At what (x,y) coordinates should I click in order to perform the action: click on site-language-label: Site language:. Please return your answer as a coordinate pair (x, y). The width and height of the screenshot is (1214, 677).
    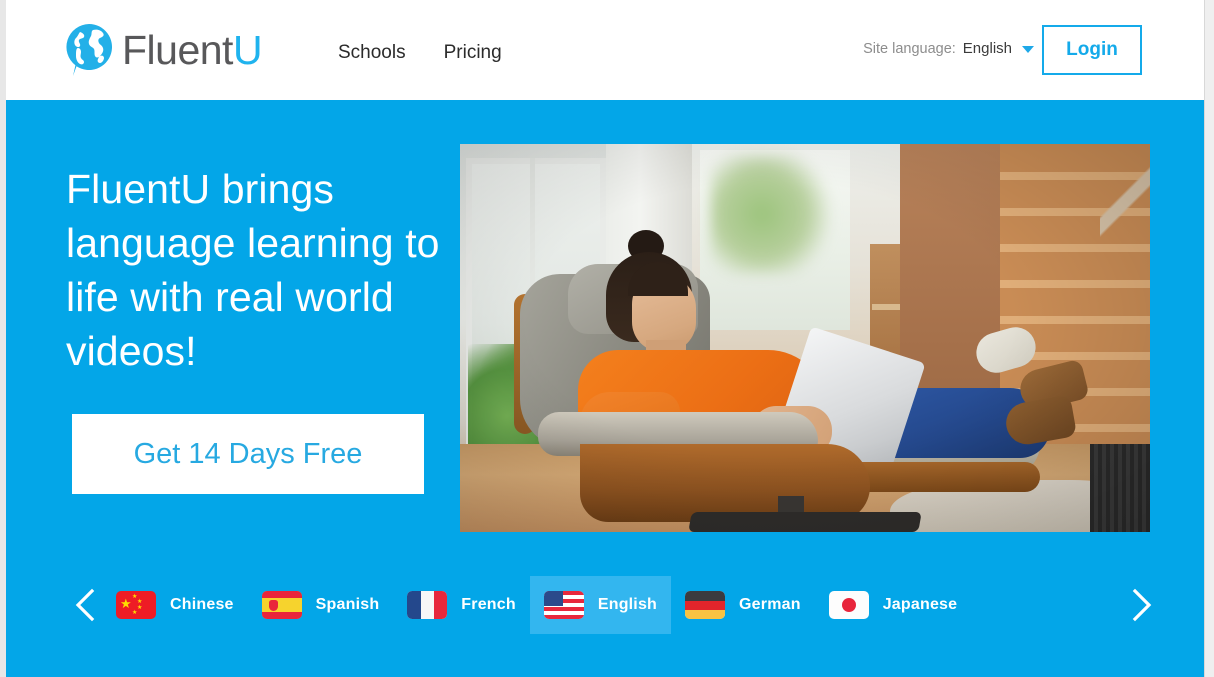
    Looking at the image, I should click on (909, 48).